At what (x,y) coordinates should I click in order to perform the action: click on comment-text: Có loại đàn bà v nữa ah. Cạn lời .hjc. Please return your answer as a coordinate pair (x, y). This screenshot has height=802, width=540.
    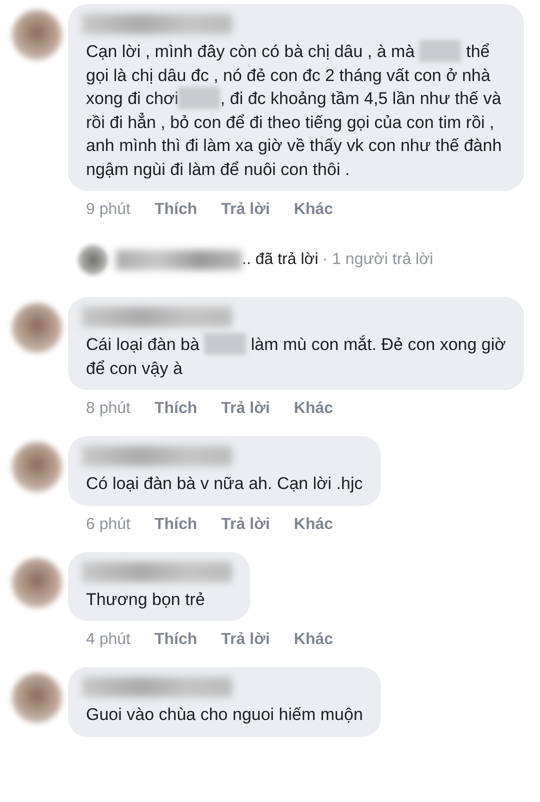
    Looking at the image, I should click on (224, 484).